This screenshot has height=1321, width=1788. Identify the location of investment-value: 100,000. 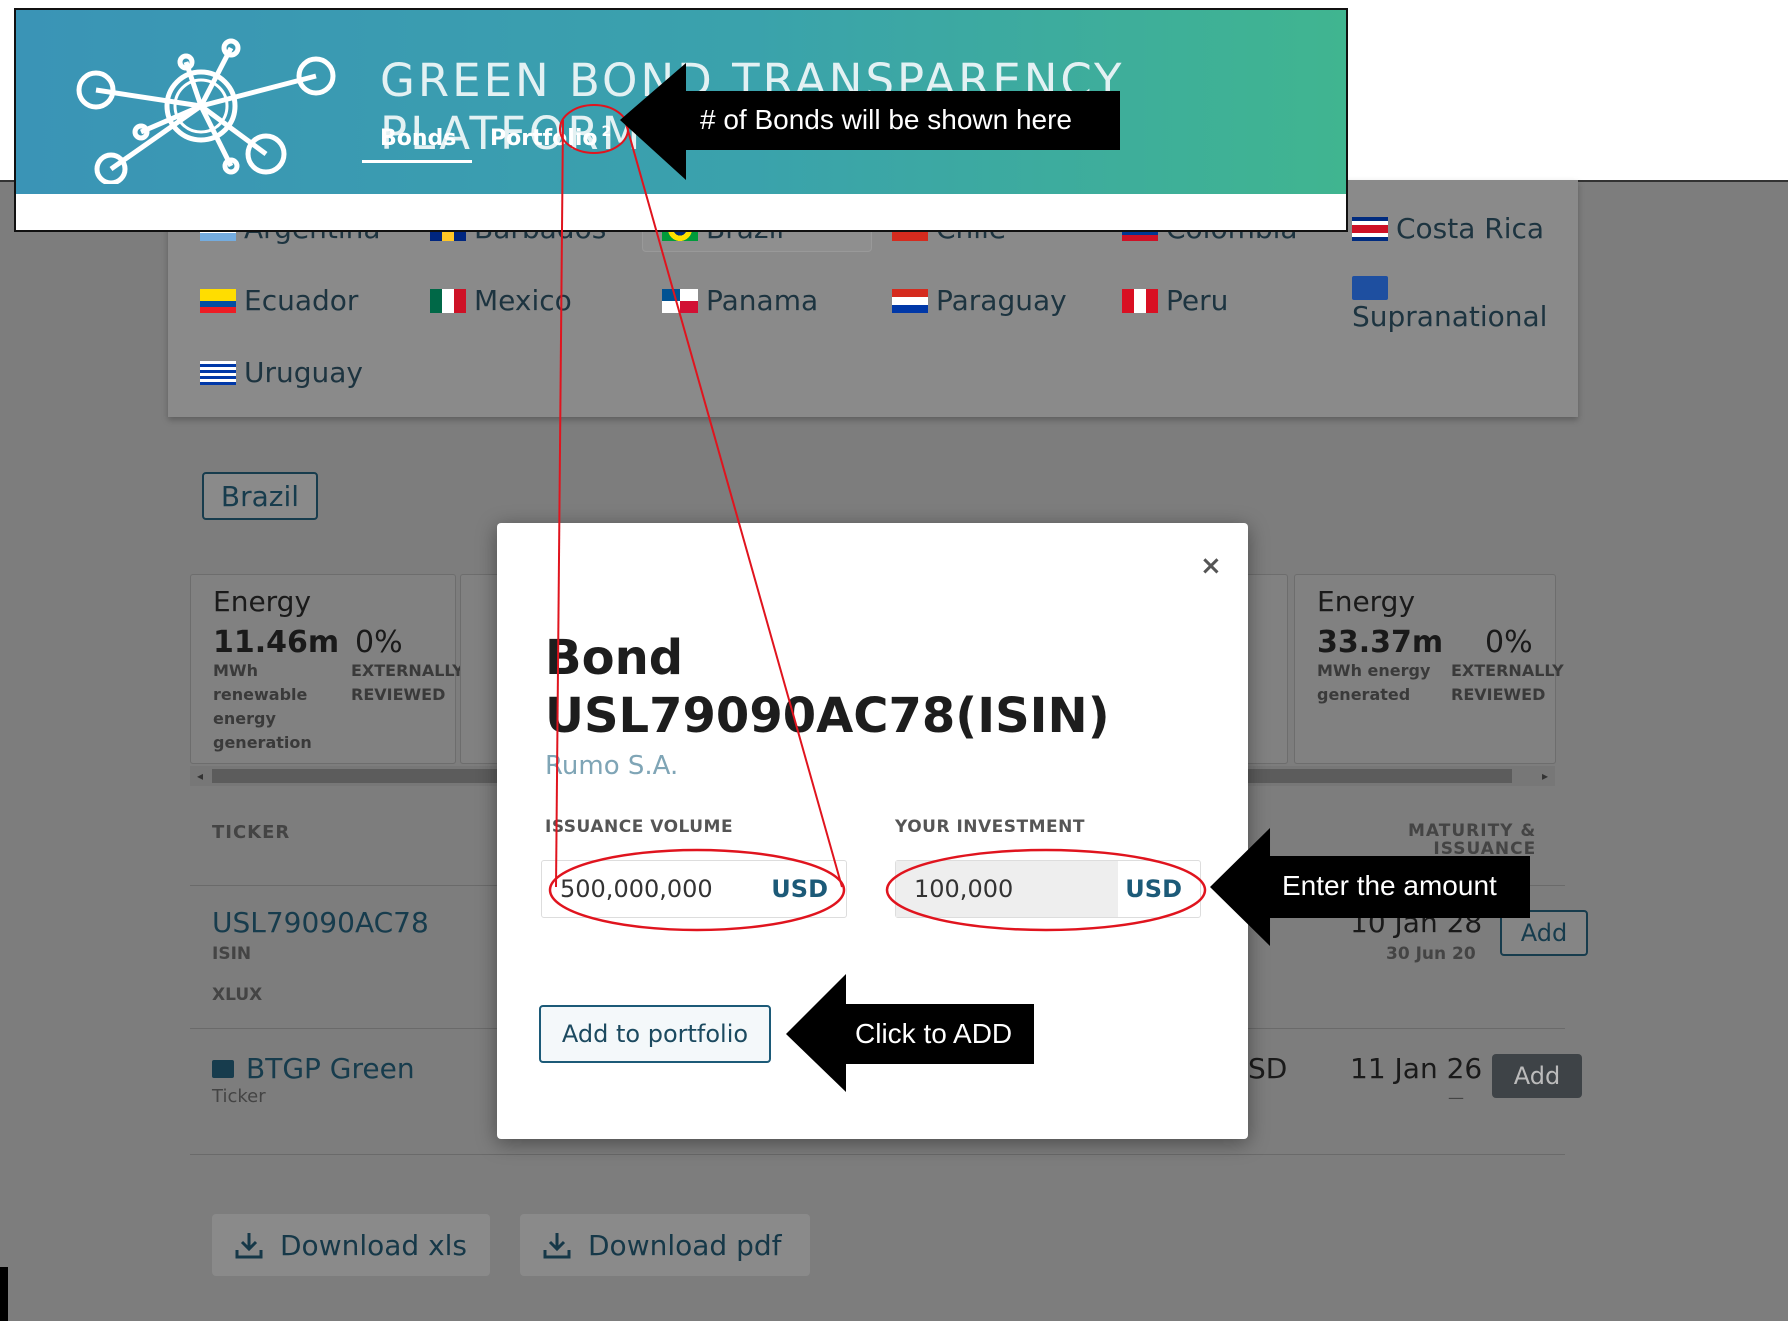
(964, 889).